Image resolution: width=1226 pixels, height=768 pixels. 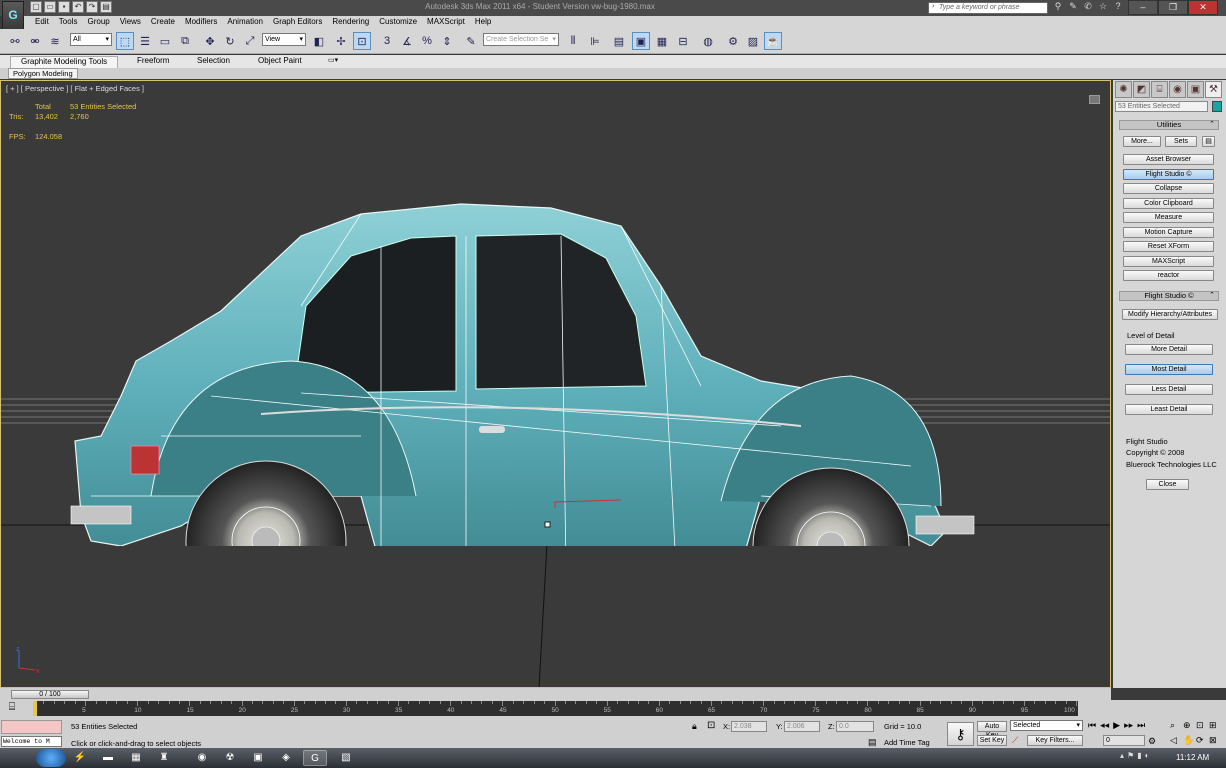 What do you see at coordinates (662, 41) in the screenshot?
I see `curve-editor-icon: ▦` at bounding box center [662, 41].